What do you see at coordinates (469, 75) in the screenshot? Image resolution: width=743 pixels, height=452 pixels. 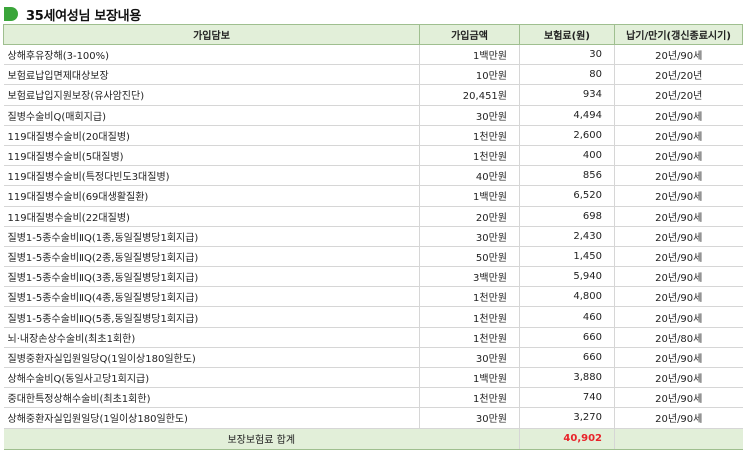 I see `coverage-amount-cell: 10만원` at bounding box center [469, 75].